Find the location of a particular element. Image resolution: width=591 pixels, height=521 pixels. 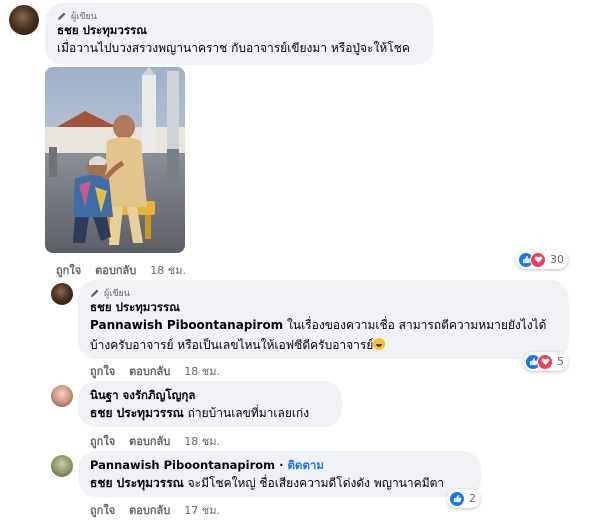

reaction-summary: 30 is located at coordinates (542, 259).